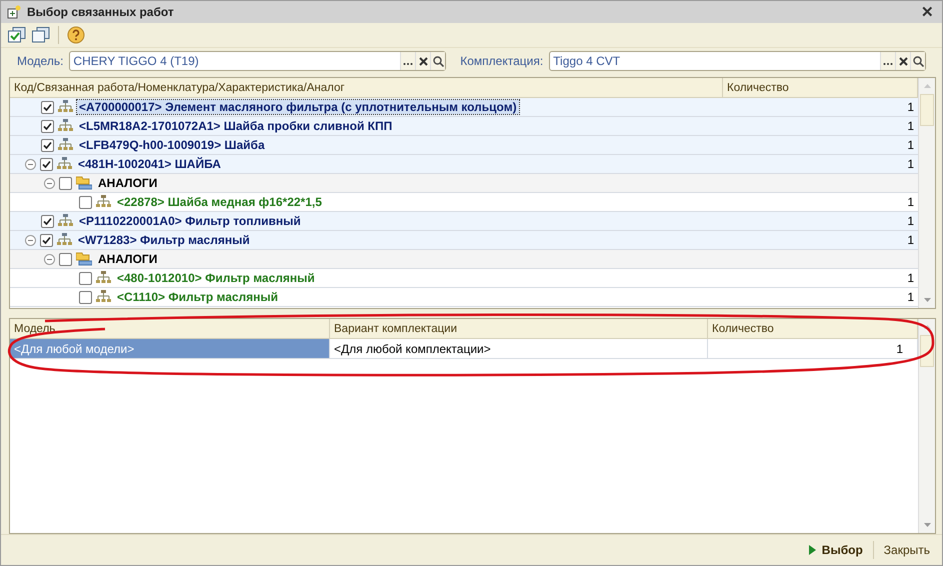 The height and width of the screenshot is (566, 943). Describe the element at coordinates (835, 550) in the screenshot. I see `select-button: Выбор` at that location.